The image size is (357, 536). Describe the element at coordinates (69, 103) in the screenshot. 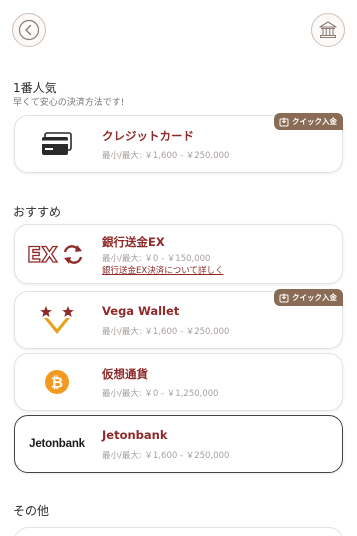

I see `section-subtitle-popular: 早くて安心の決済方法です!` at that location.